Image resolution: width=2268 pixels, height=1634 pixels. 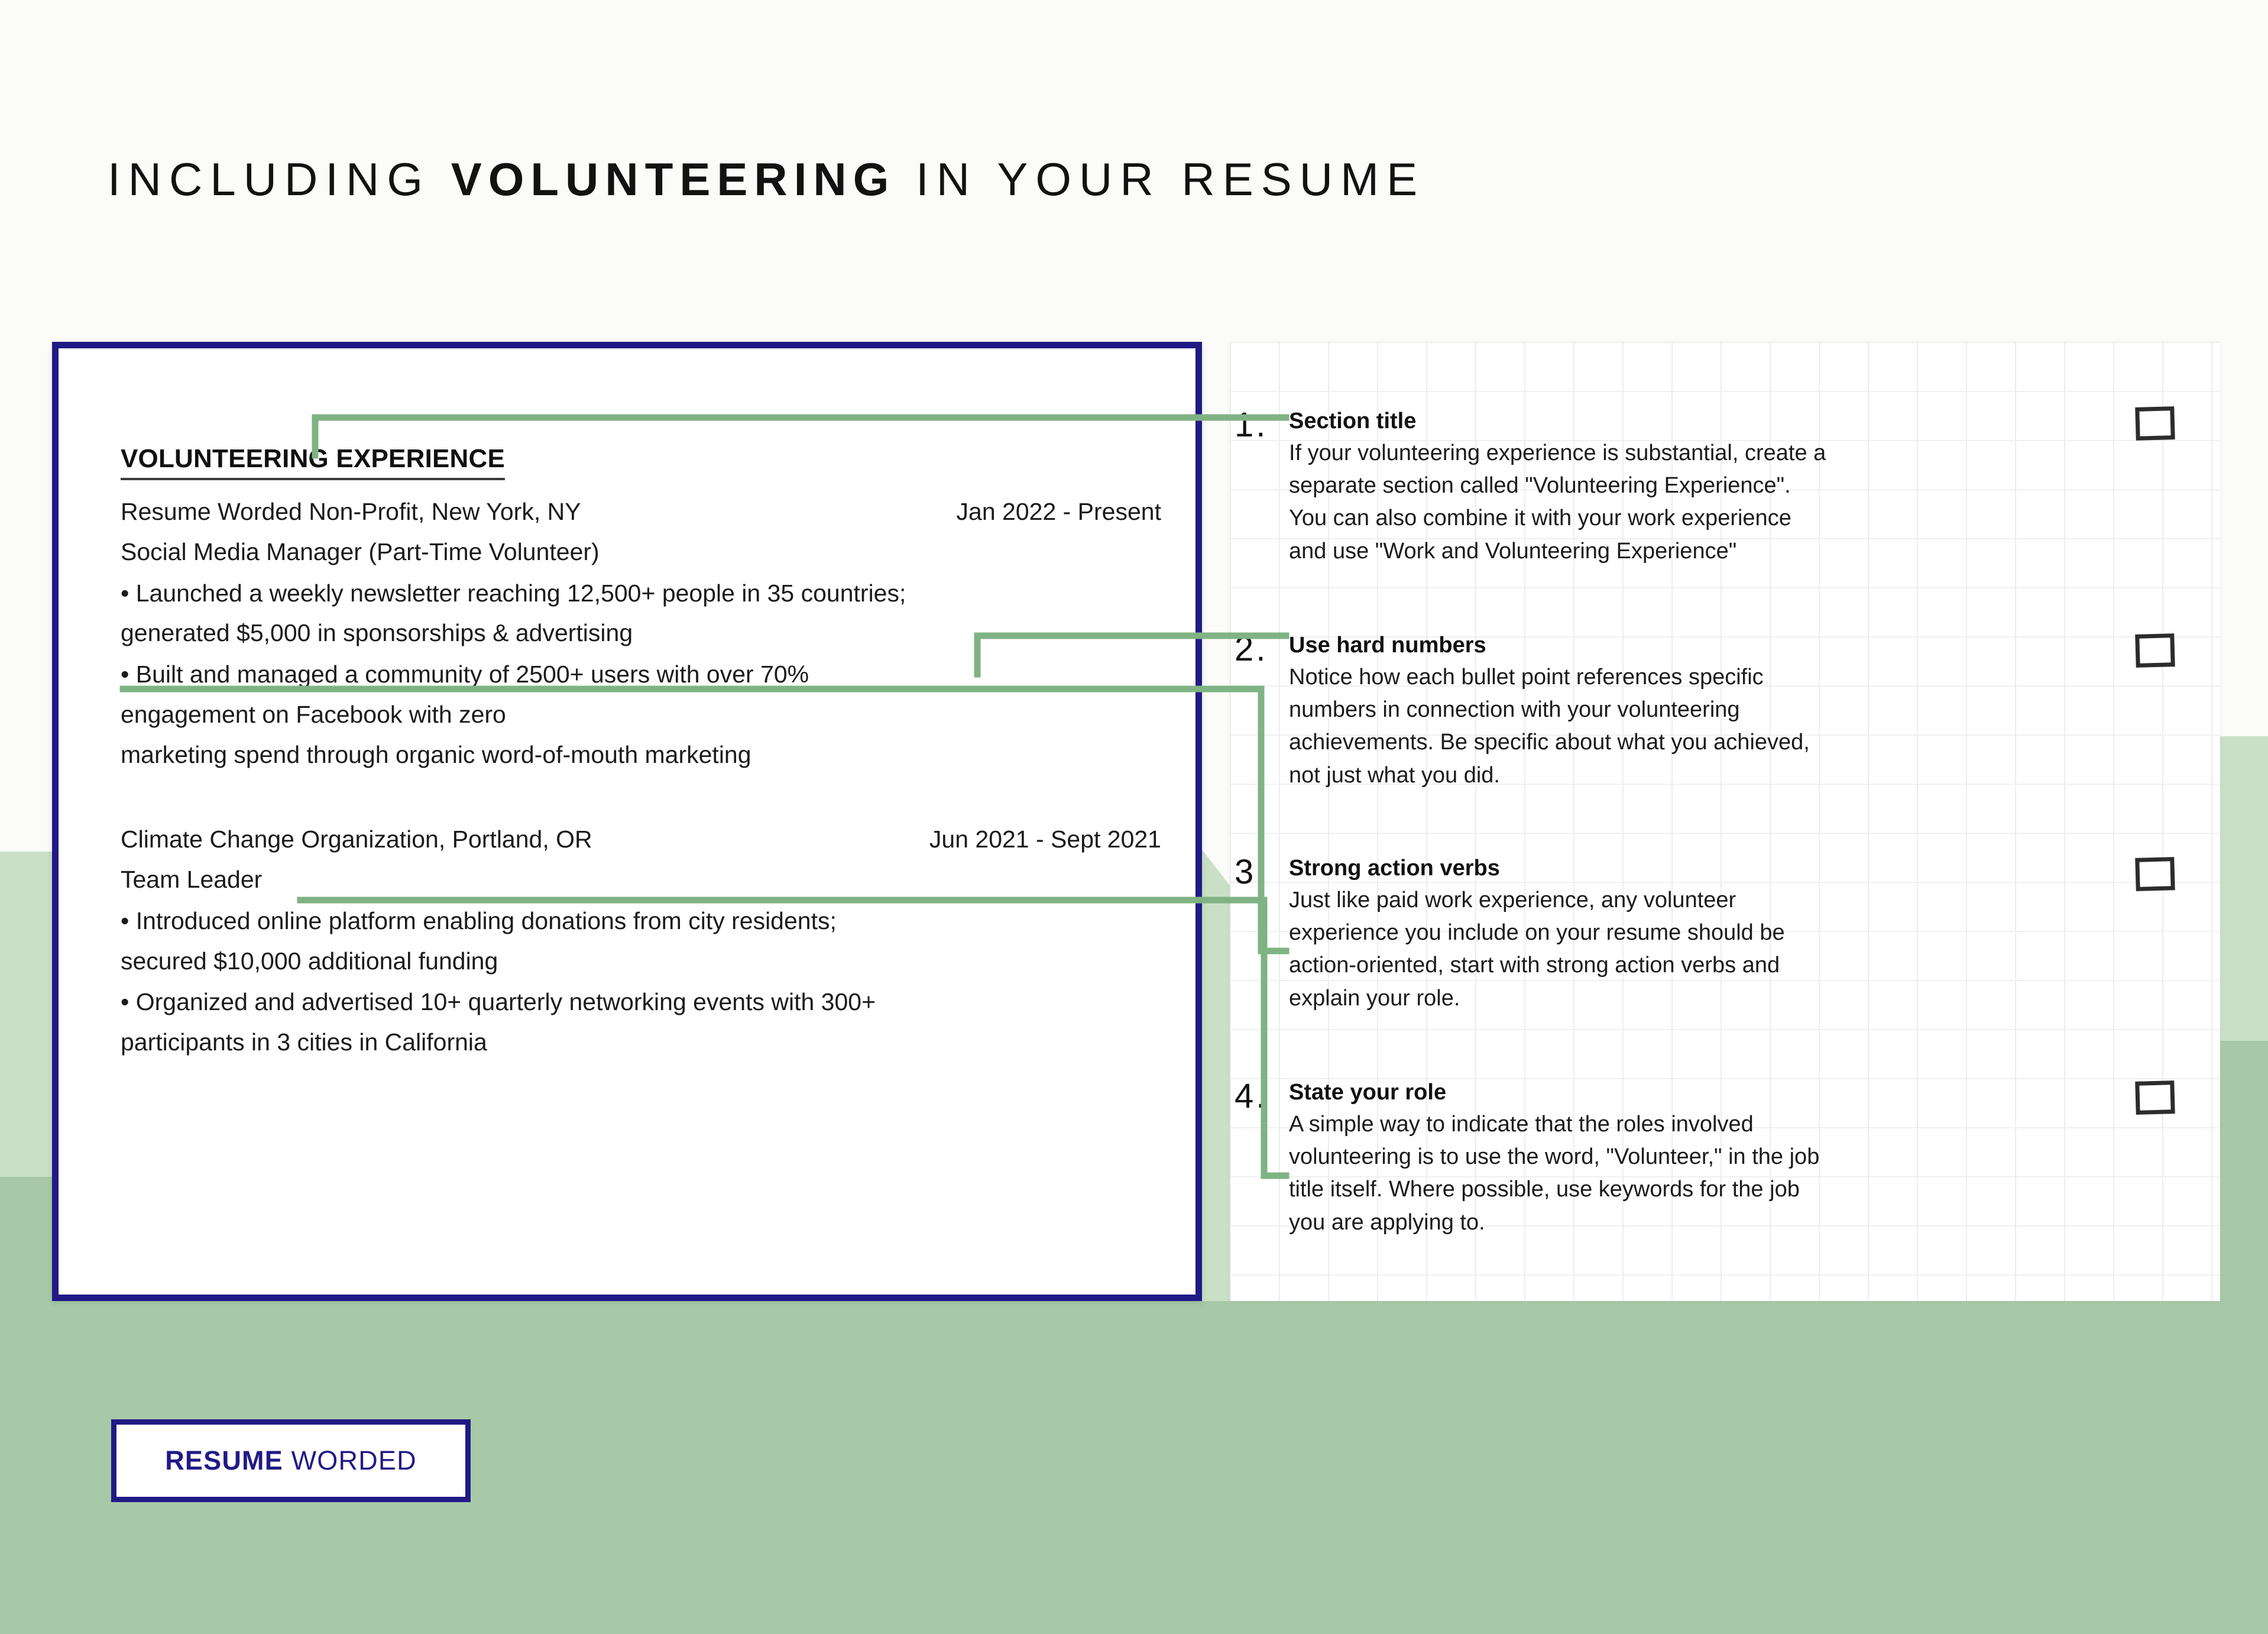 I want to click on resume-entry-role: Team Leader, so click(x=192, y=879).